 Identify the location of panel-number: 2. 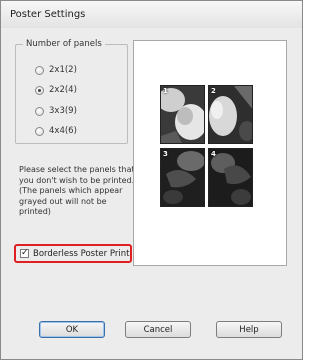
(213, 91).